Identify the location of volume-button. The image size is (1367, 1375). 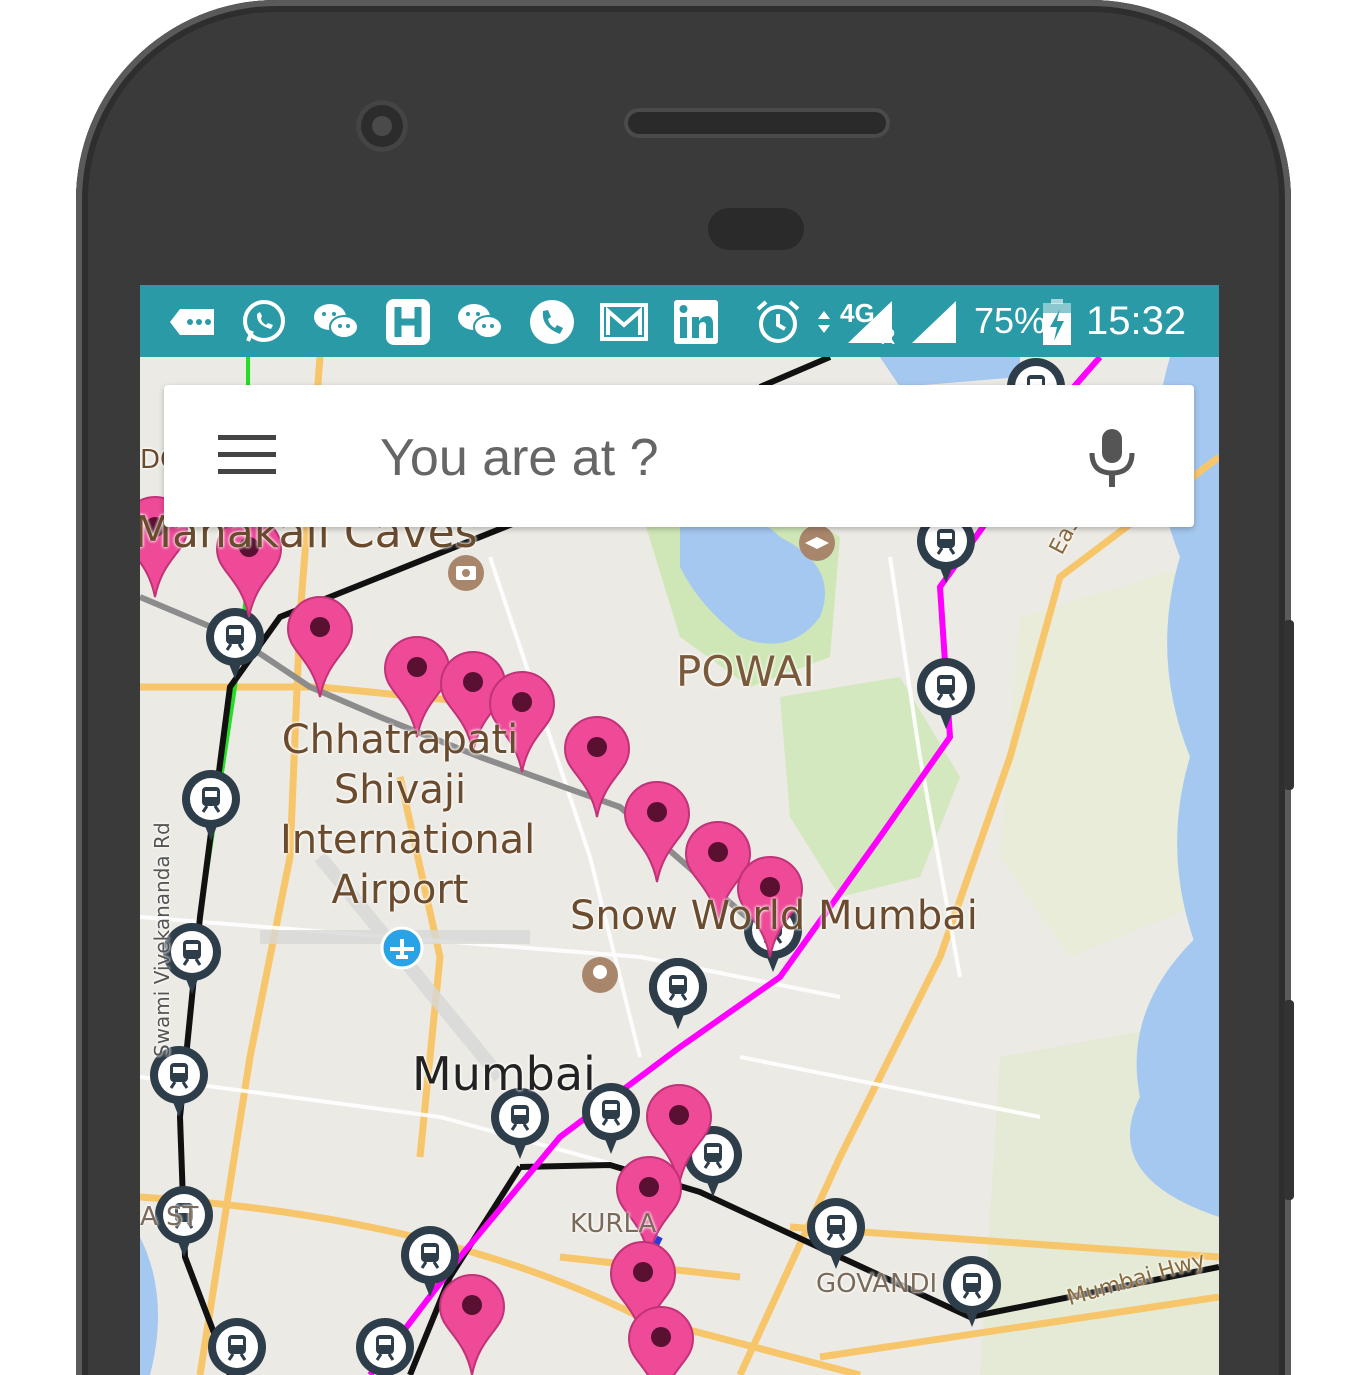
(1289, 705).